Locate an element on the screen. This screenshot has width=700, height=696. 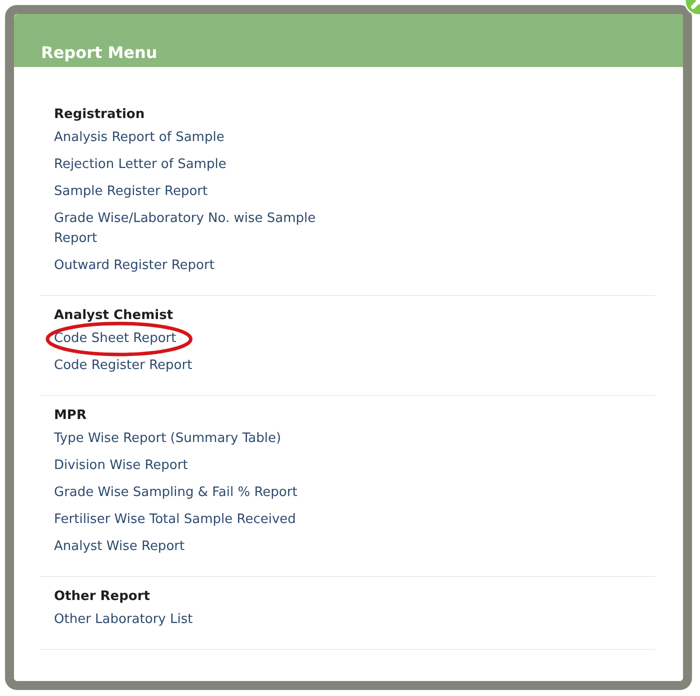
section-heading: Analyst Chemist is located at coordinates (114, 316).